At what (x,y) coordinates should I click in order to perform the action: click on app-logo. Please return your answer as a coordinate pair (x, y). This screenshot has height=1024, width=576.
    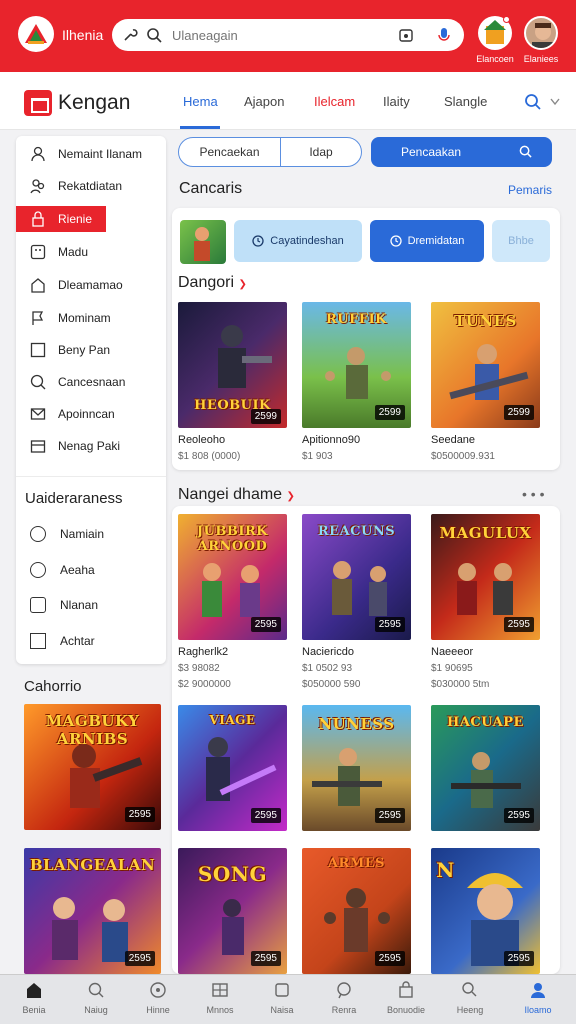
    Looking at the image, I should click on (36, 34).